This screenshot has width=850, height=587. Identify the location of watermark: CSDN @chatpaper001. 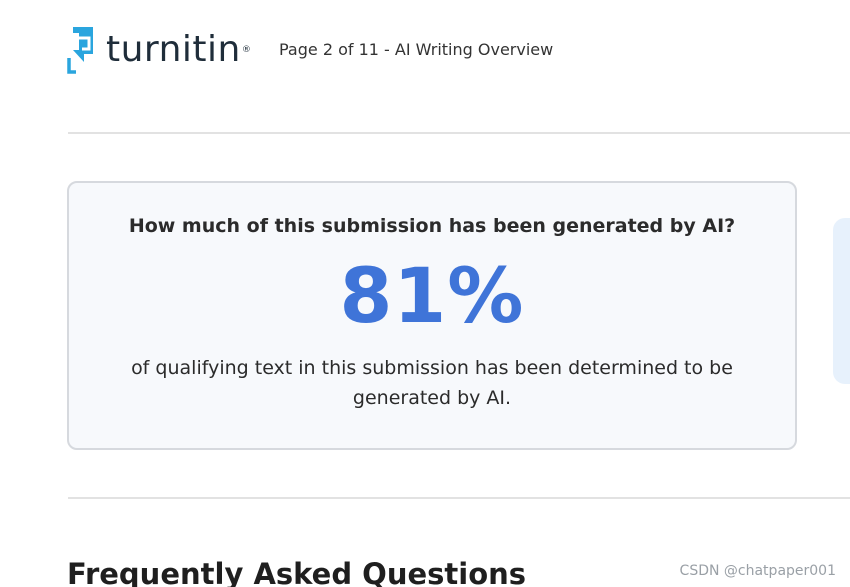
(757, 571).